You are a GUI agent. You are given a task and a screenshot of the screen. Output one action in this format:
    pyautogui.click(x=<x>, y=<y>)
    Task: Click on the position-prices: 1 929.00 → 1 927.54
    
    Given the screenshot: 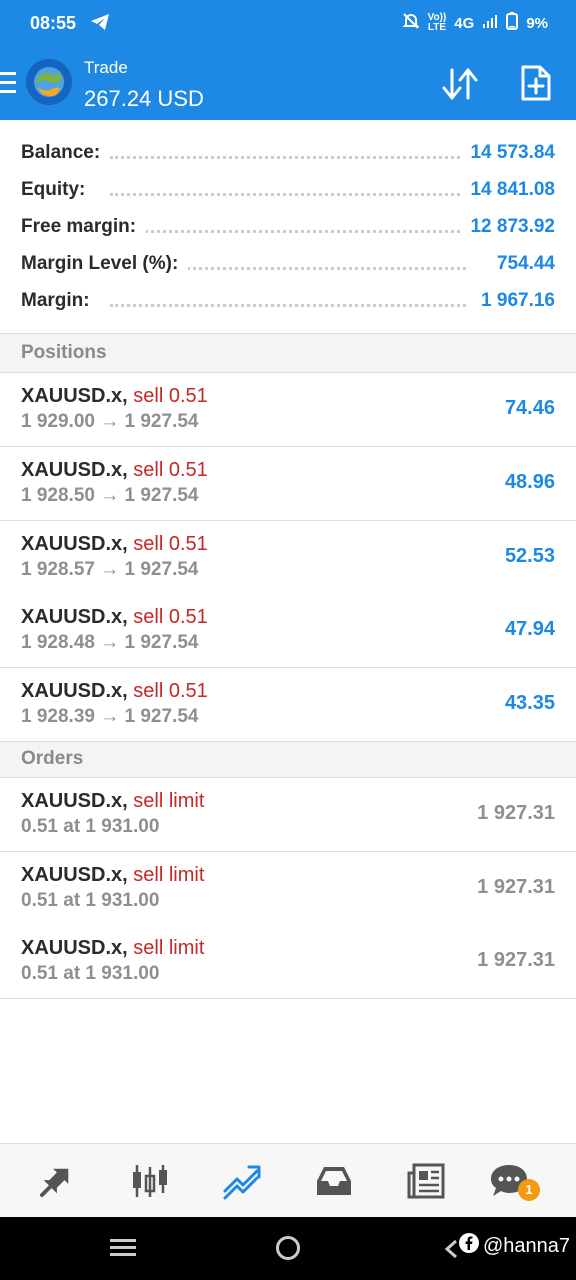 What is the action you would take?
    pyautogui.click(x=110, y=421)
    